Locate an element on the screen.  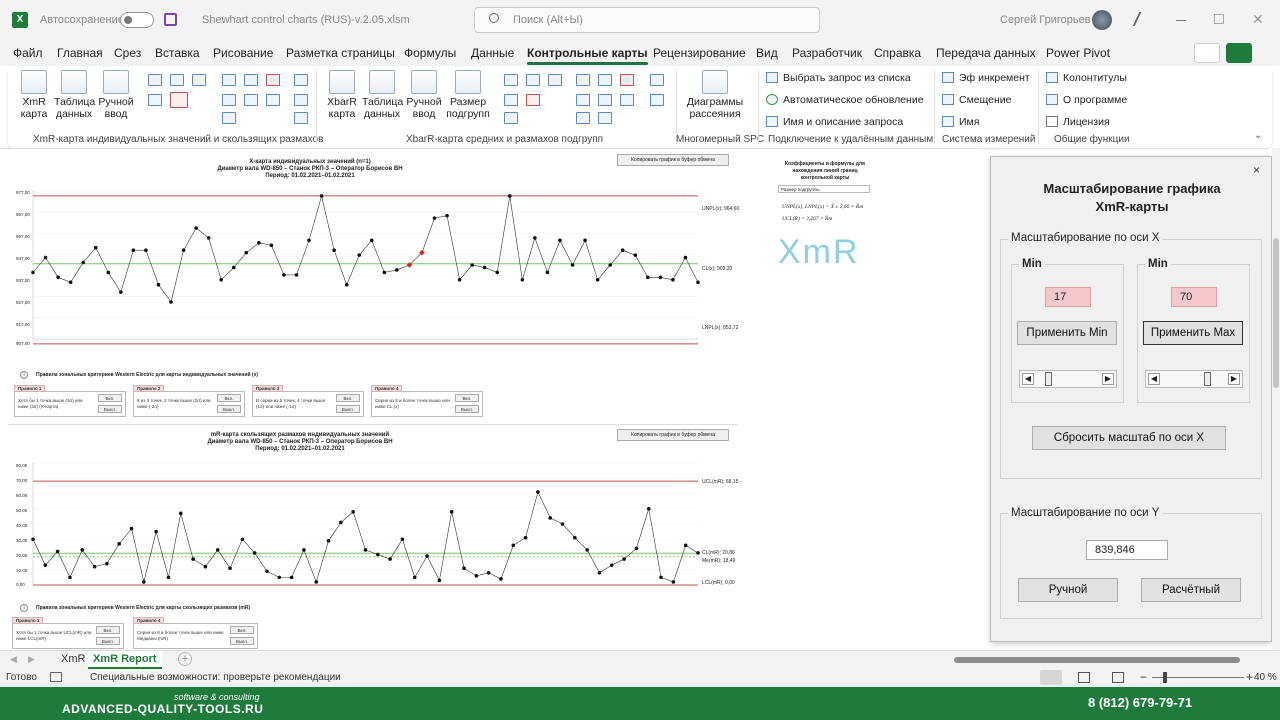
max-scrollbar: ◀ ▶ is located at coordinates (1194, 379).